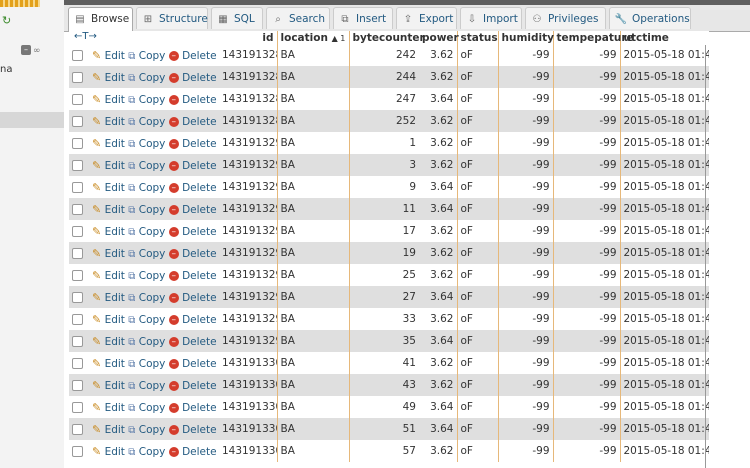 The width and height of the screenshot is (750, 468). What do you see at coordinates (100, 19) in the screenshot?
I see `tab-browse: ▤ Browse` at bounding box center [100, 19].